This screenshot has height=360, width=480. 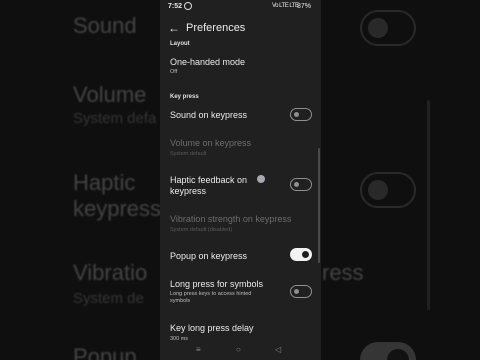 What do you see at coordinates (180, 301) in the screenshot?
I see `long-press-symbols-summary-line2: symbols` at bounding box center [180, 301].